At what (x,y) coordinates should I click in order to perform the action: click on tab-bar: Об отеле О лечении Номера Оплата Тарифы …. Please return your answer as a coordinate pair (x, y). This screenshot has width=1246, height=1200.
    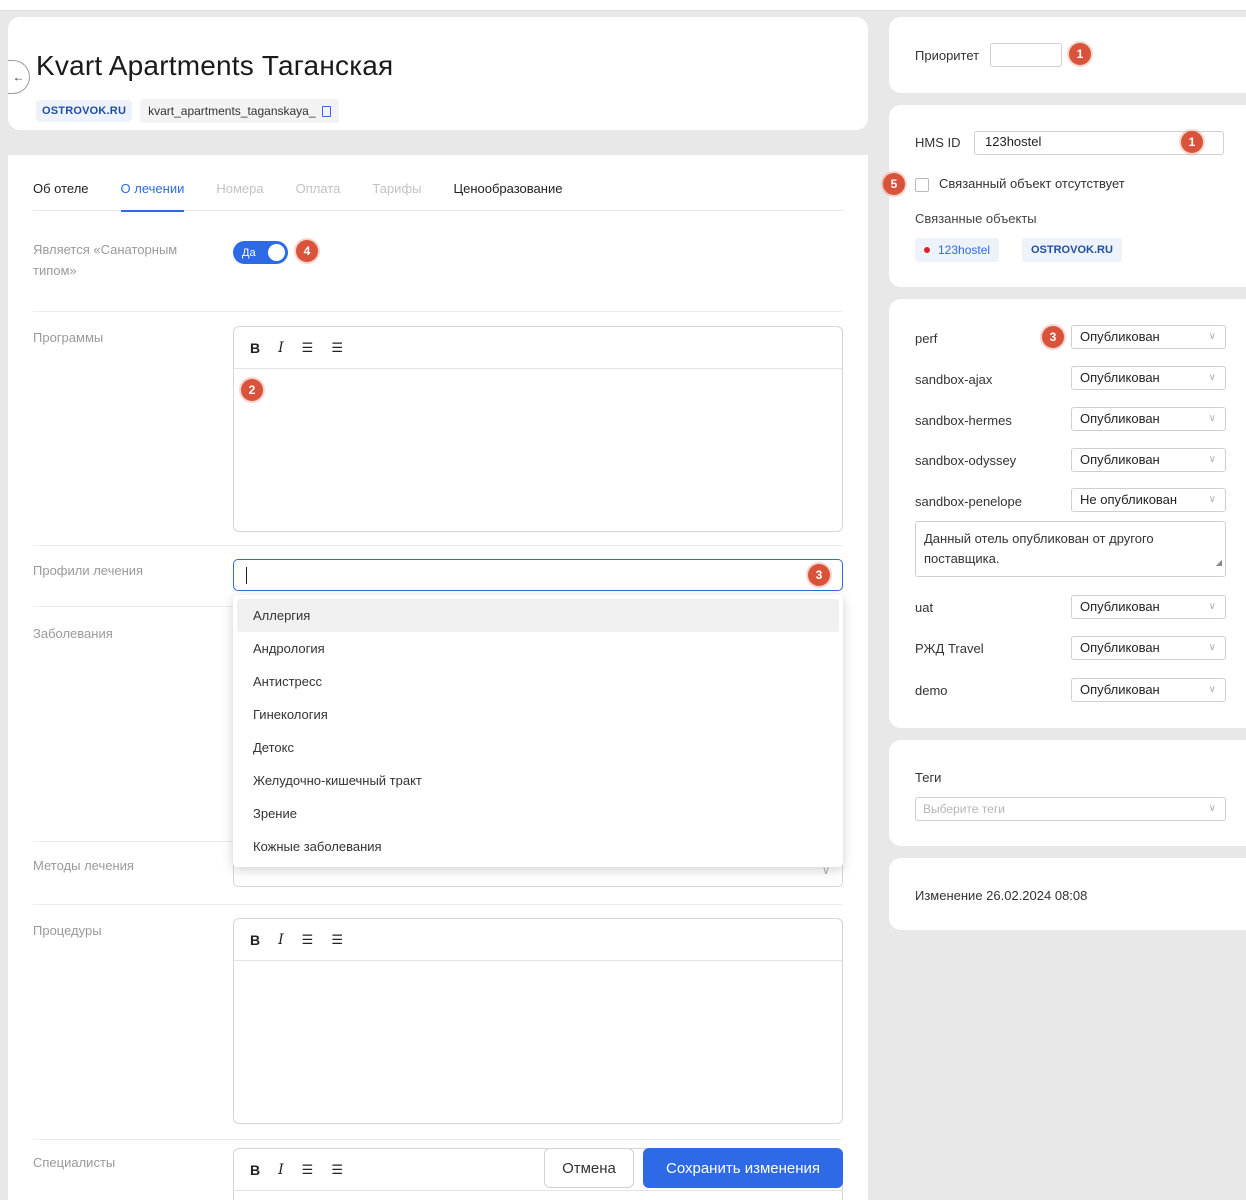
    Looking at the image, I should click on (438, 194).